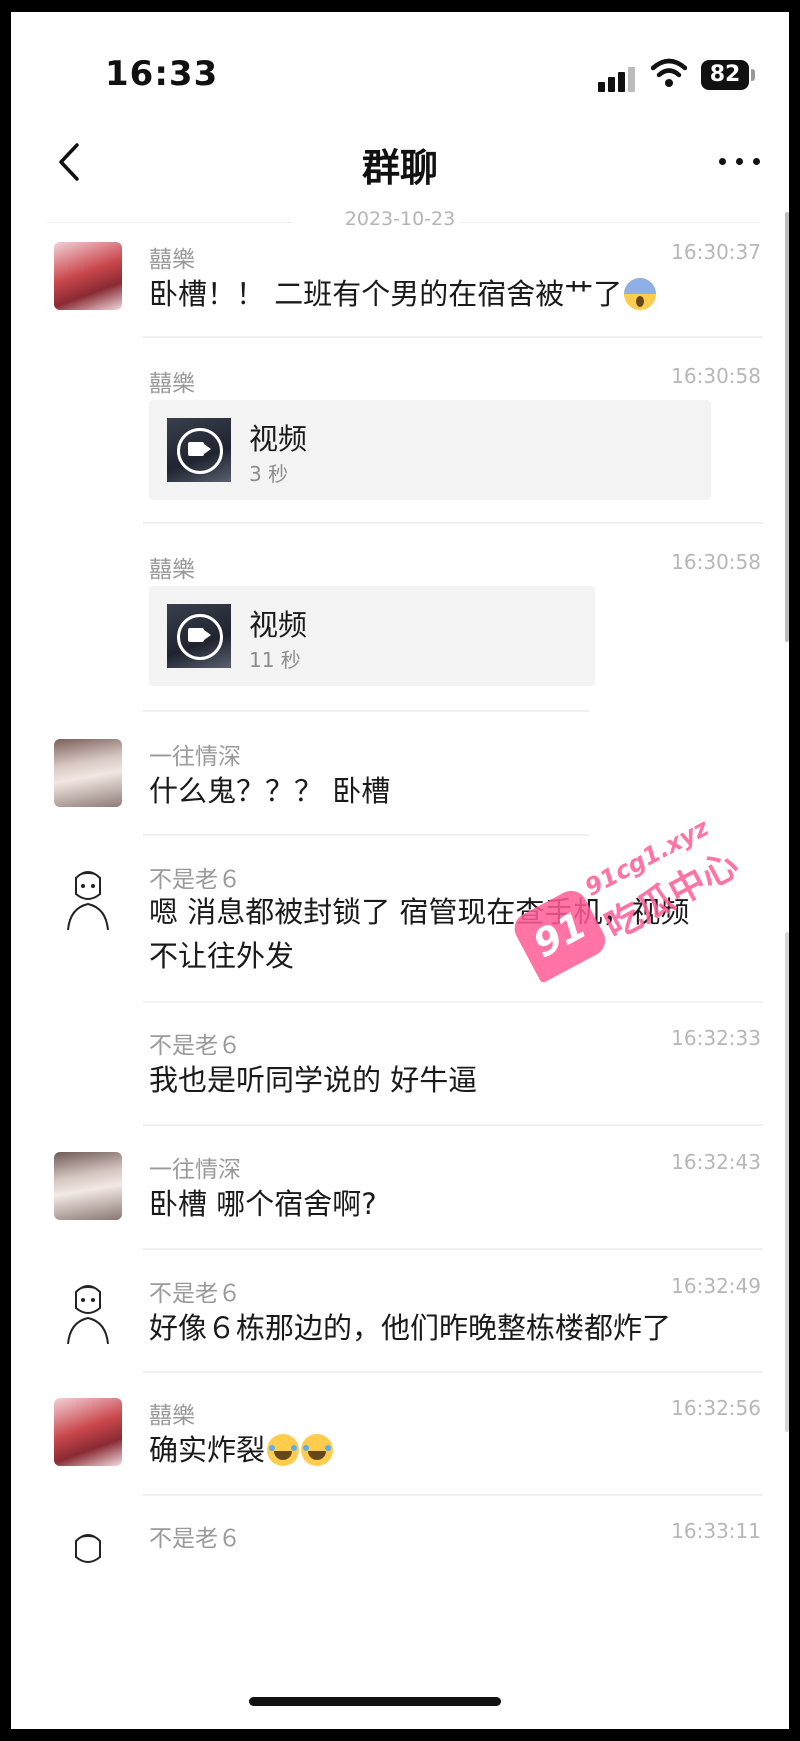 This screenshot has width=800, height=1741. I want to click on home-indicator, so click(375, 1701).